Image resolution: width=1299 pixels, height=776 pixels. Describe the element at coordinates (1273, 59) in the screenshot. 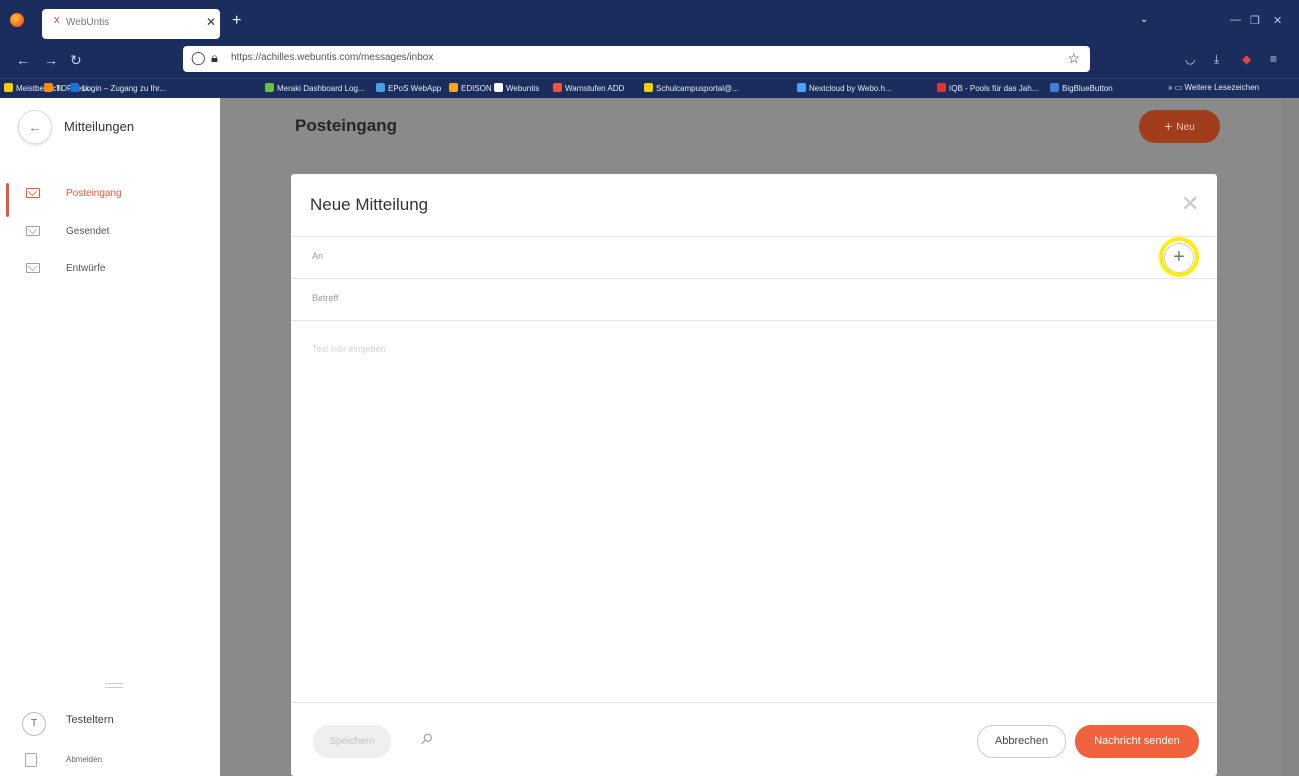

I see `menu-icon: ≡` at that location.